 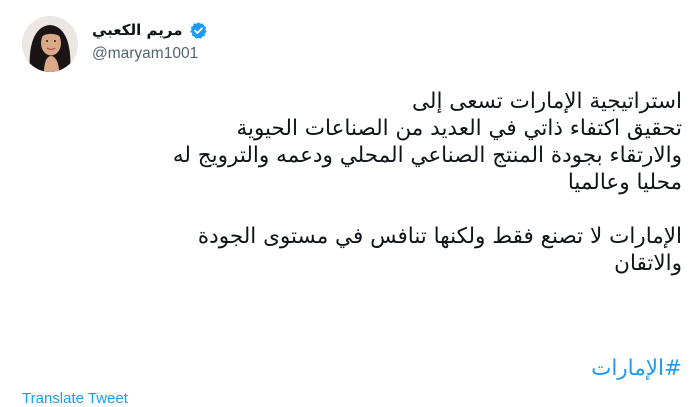 What do you see at coordinates (636, 368) in the screenshot?
I see `hashtag-link: #الإمارات` at bounding box center [636, 368].